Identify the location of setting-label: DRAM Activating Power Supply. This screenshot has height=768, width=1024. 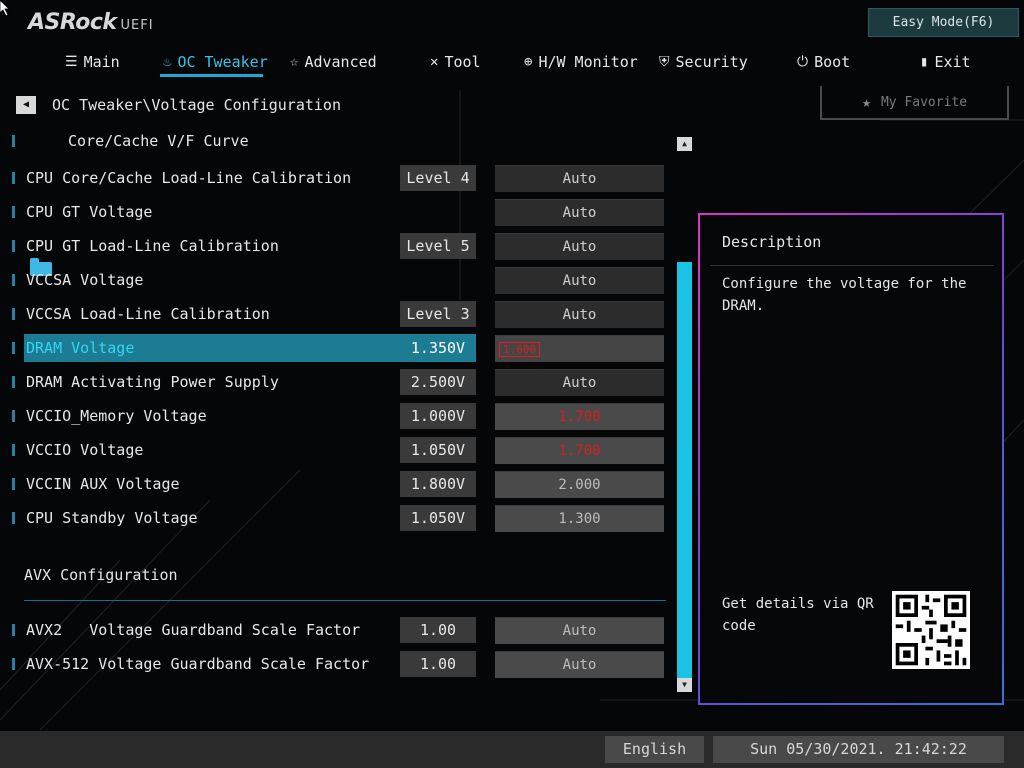
(152, 382).